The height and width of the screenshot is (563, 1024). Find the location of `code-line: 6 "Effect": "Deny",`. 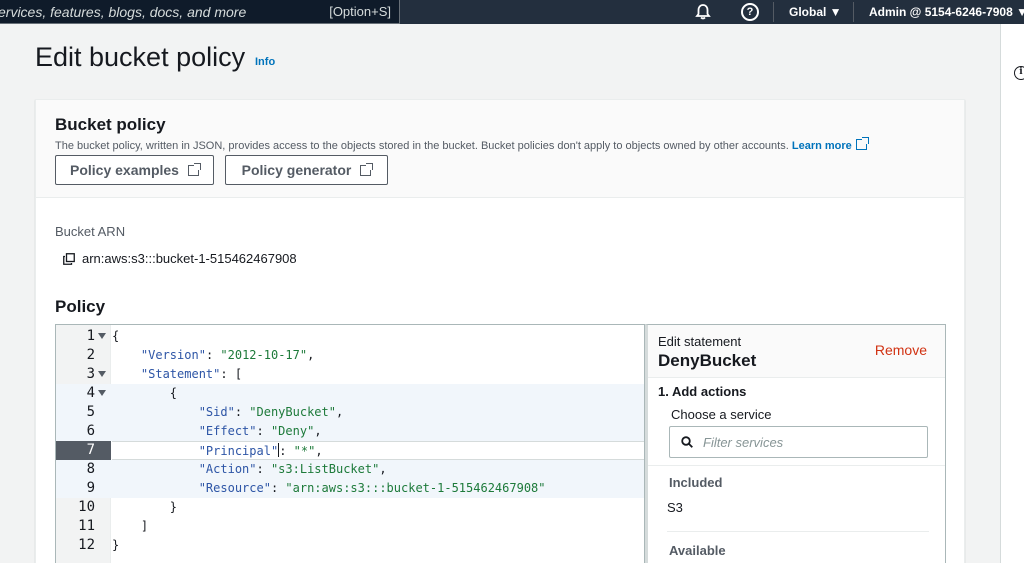

code-line: 6 "Effect": "Deny", is located at coordinates (350, 431).